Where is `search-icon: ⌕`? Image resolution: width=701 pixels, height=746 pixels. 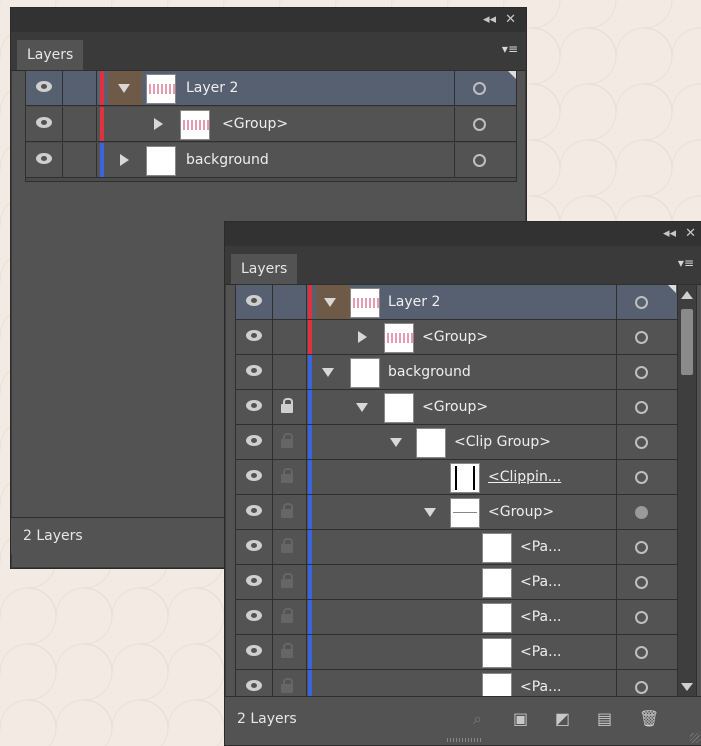
search-icon: ⌕ is located at coordinates (477, 719).